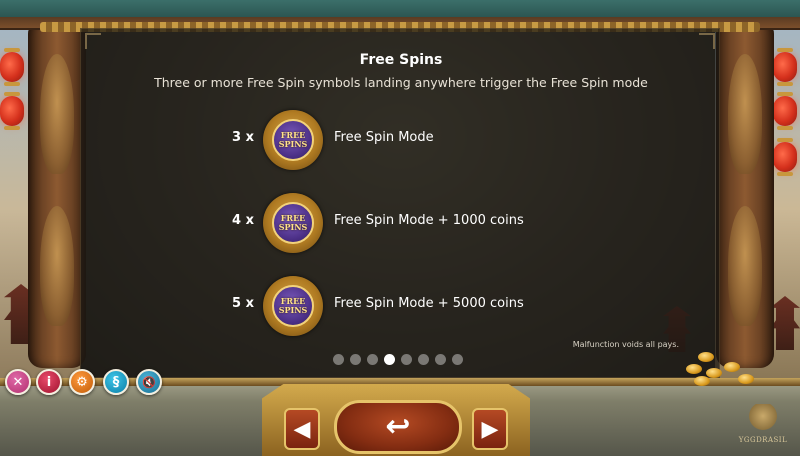  I want to click on page-title: Free Spins, so click(401, 60).